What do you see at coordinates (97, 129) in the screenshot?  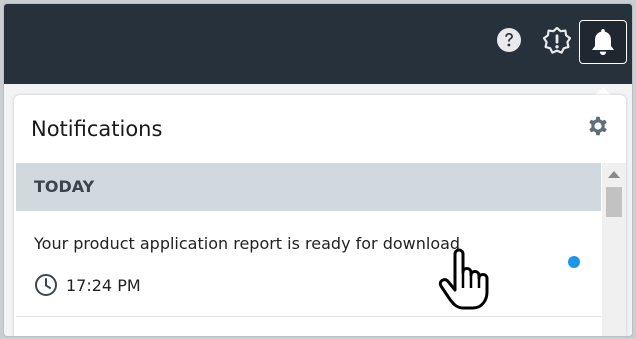 I see `panel-title: Notifications` at bounding box center [97, 129].